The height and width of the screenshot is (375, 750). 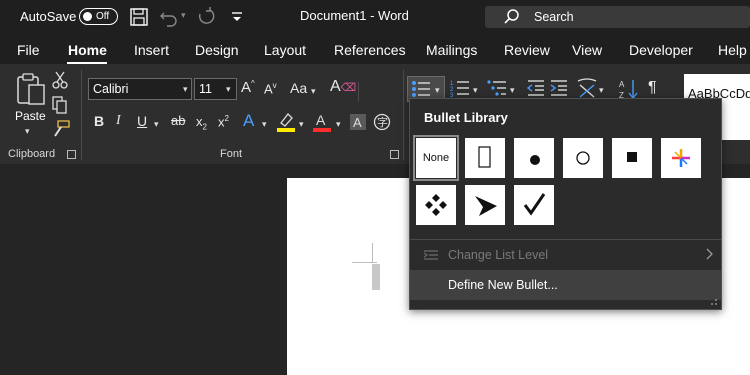 I want to click on bullet-multicolor-star-tile, so click(x=681, y=158).